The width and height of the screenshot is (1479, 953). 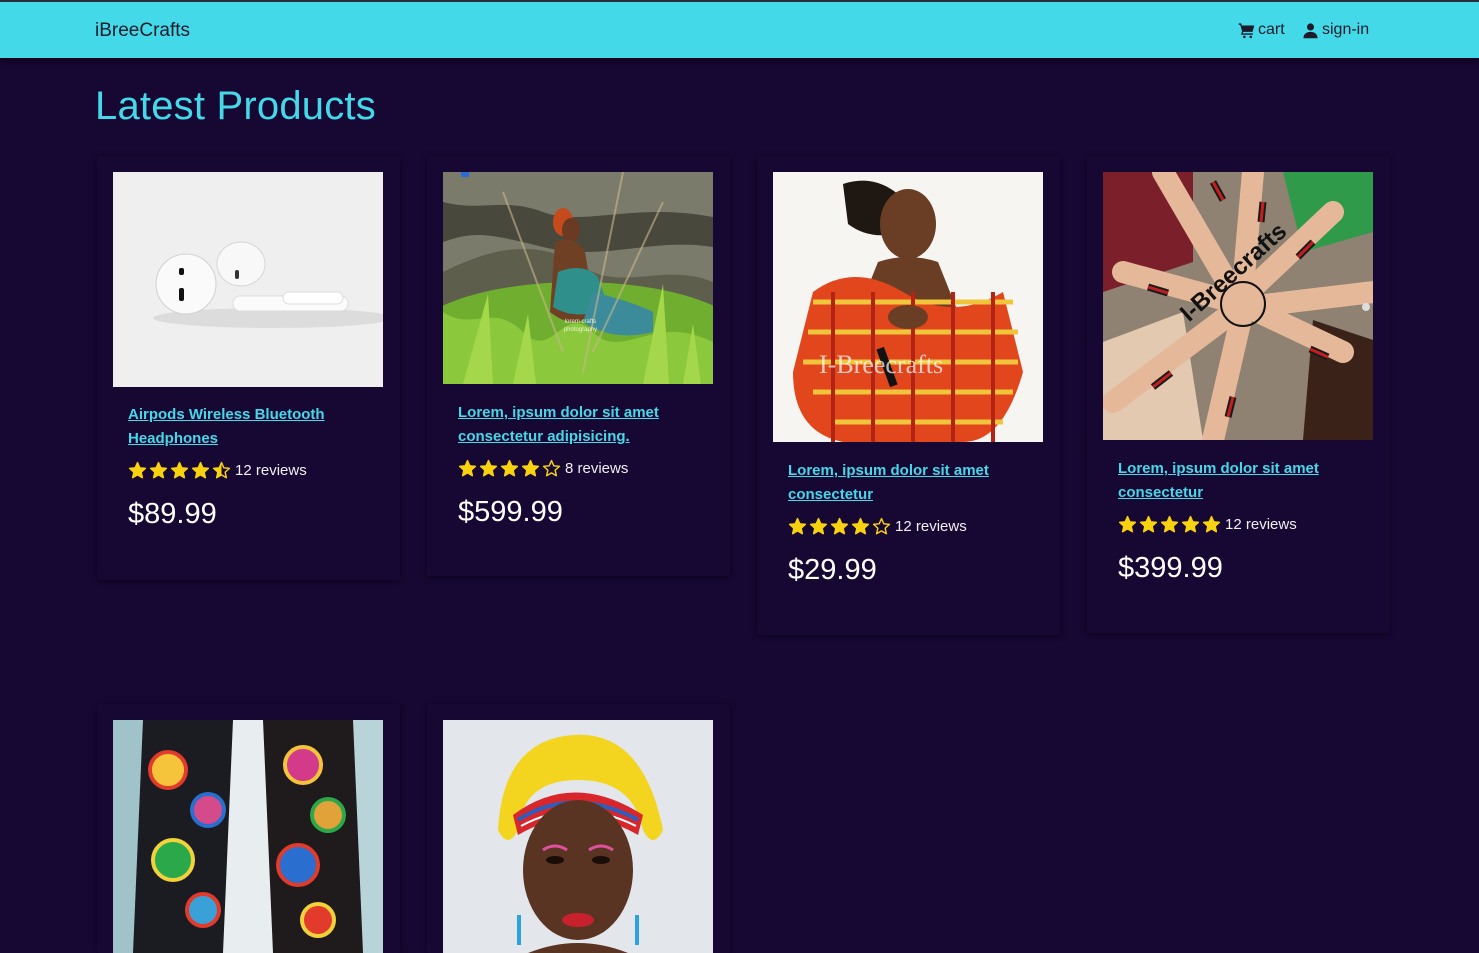 I want to click on shopping-cart-icon, so click(x=1246, y=30).